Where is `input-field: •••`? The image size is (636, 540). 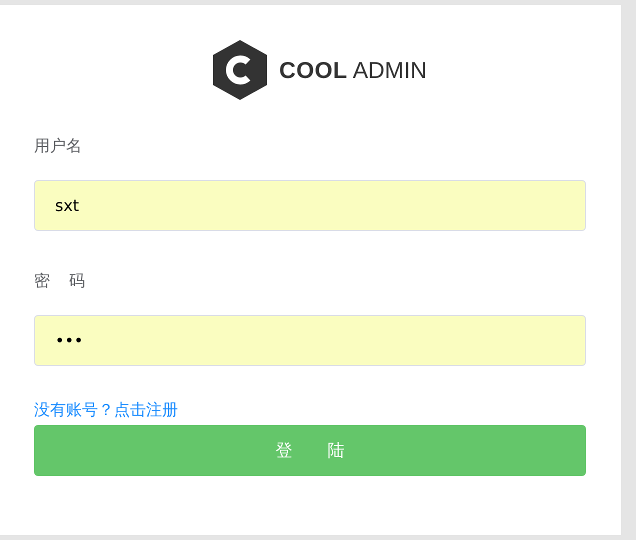 input-field: ••• is located at coordinates (310, 340).